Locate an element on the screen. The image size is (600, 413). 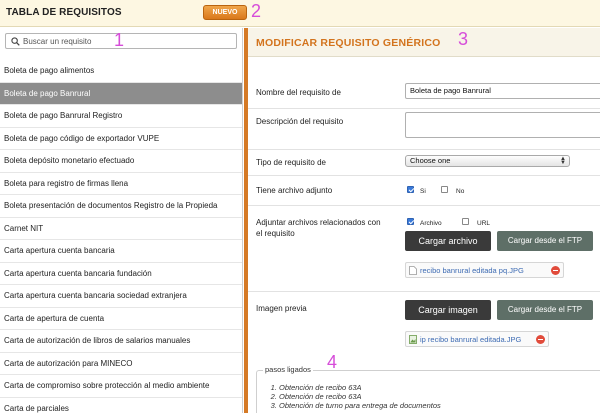
attach-url-checkbox is located at coordinates (465, 221).